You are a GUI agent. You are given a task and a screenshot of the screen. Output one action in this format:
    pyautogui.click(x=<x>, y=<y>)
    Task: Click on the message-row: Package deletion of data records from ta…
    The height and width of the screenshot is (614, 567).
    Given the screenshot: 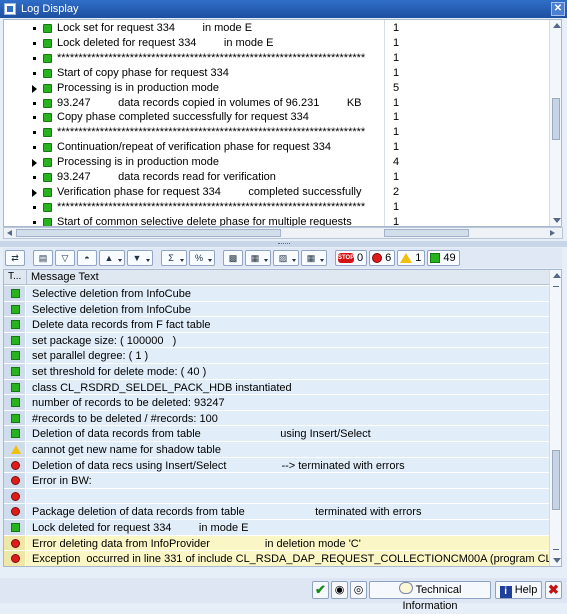 What is the action you would take?
    pyautogui.click(x=276, y=512)
    